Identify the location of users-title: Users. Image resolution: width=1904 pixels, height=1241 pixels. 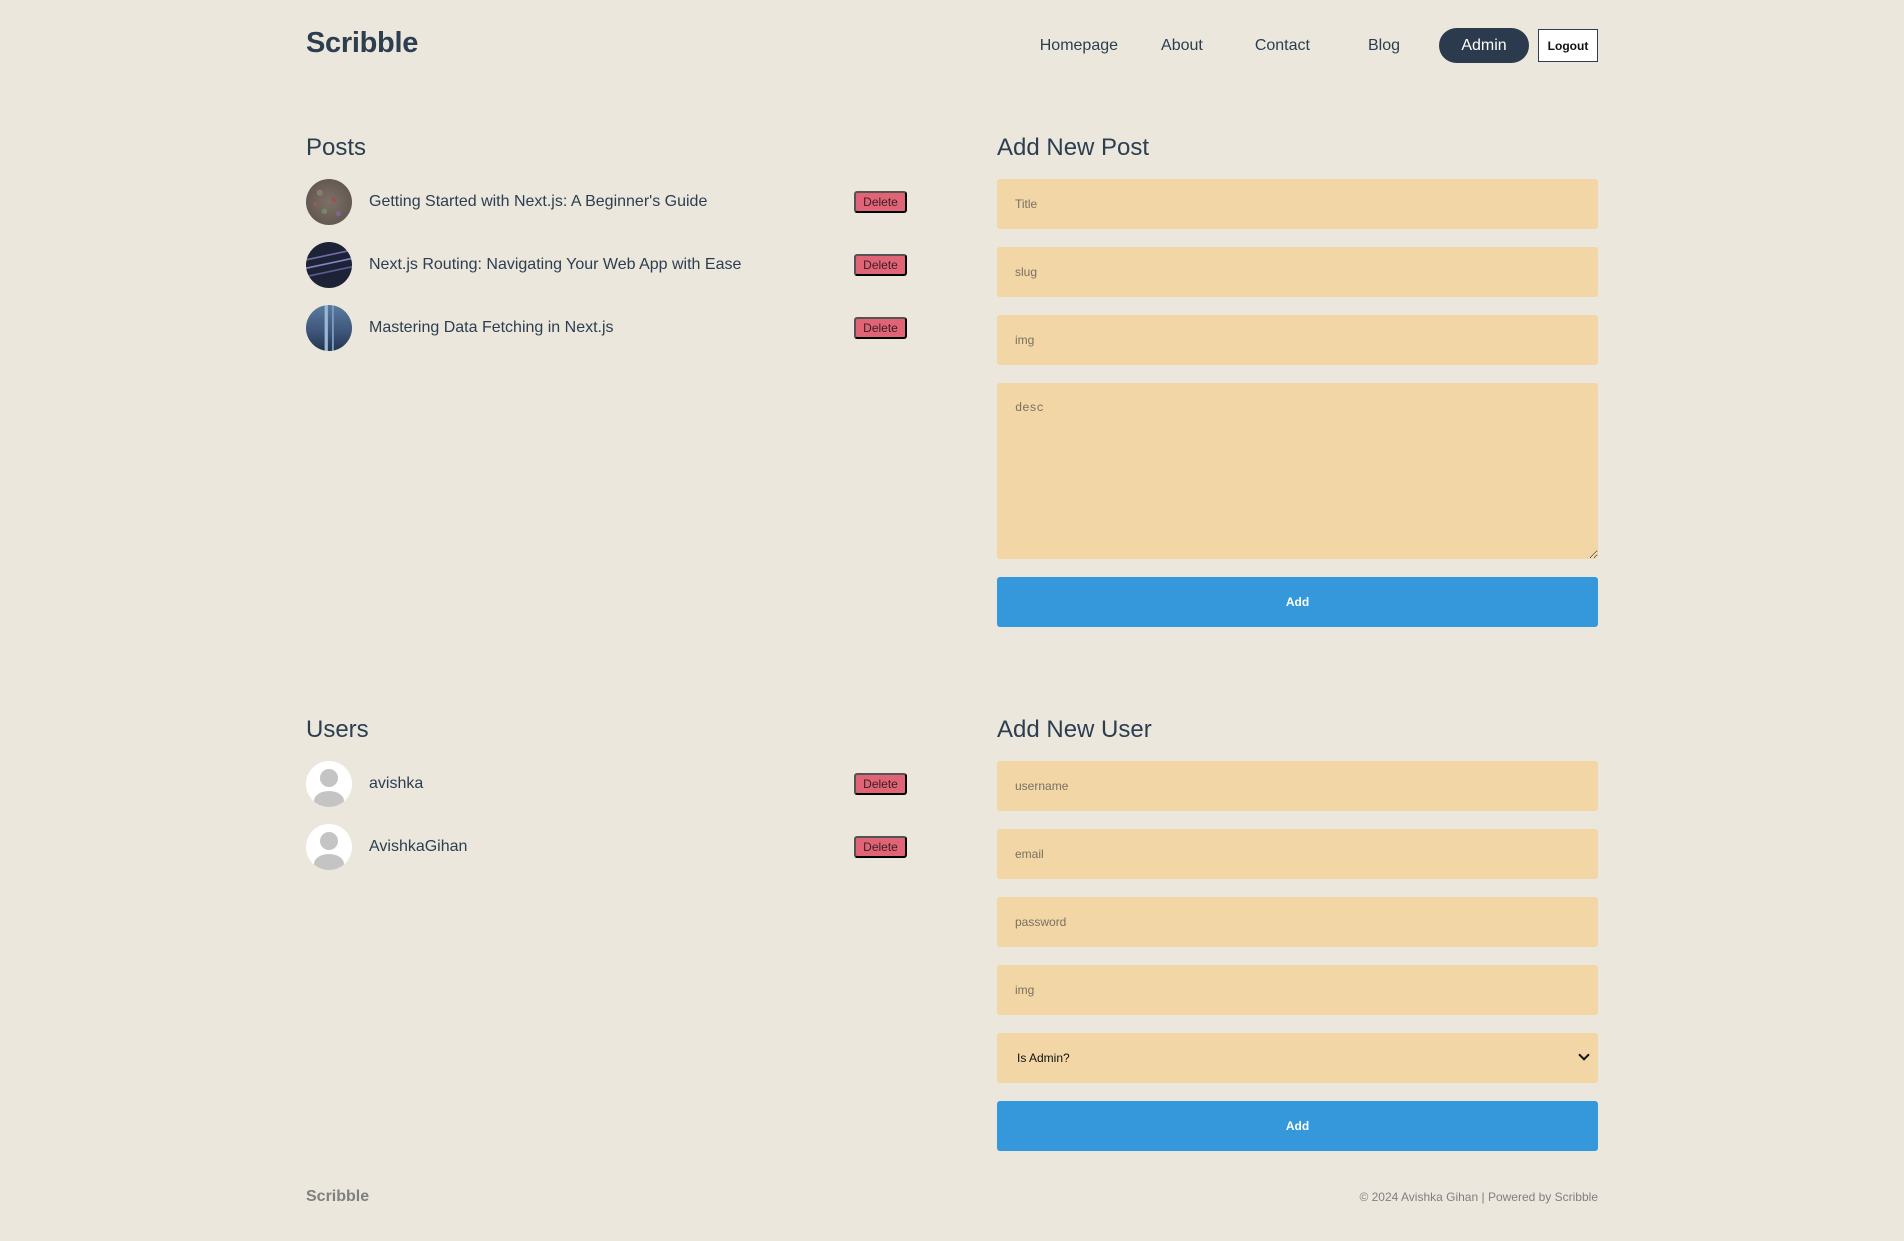
(337, 729).